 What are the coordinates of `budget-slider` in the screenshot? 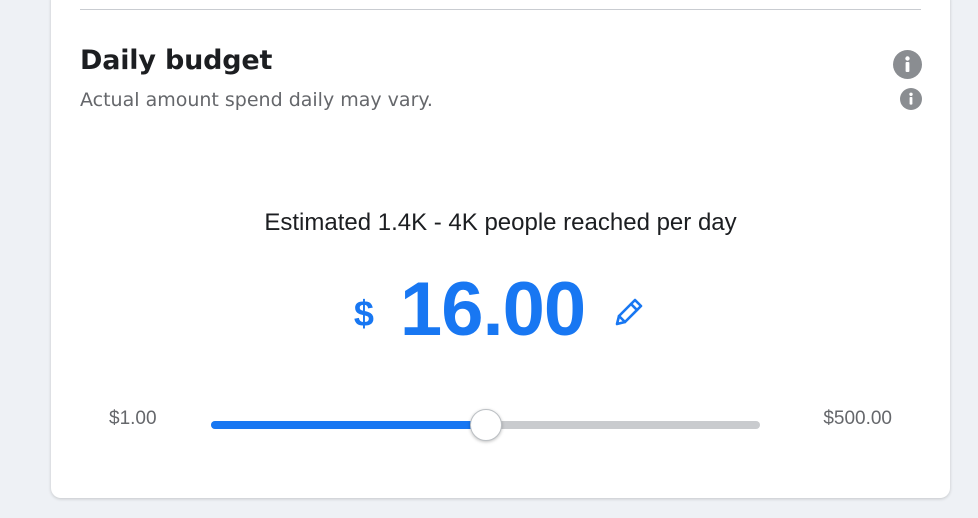 It's located at (485, 425).